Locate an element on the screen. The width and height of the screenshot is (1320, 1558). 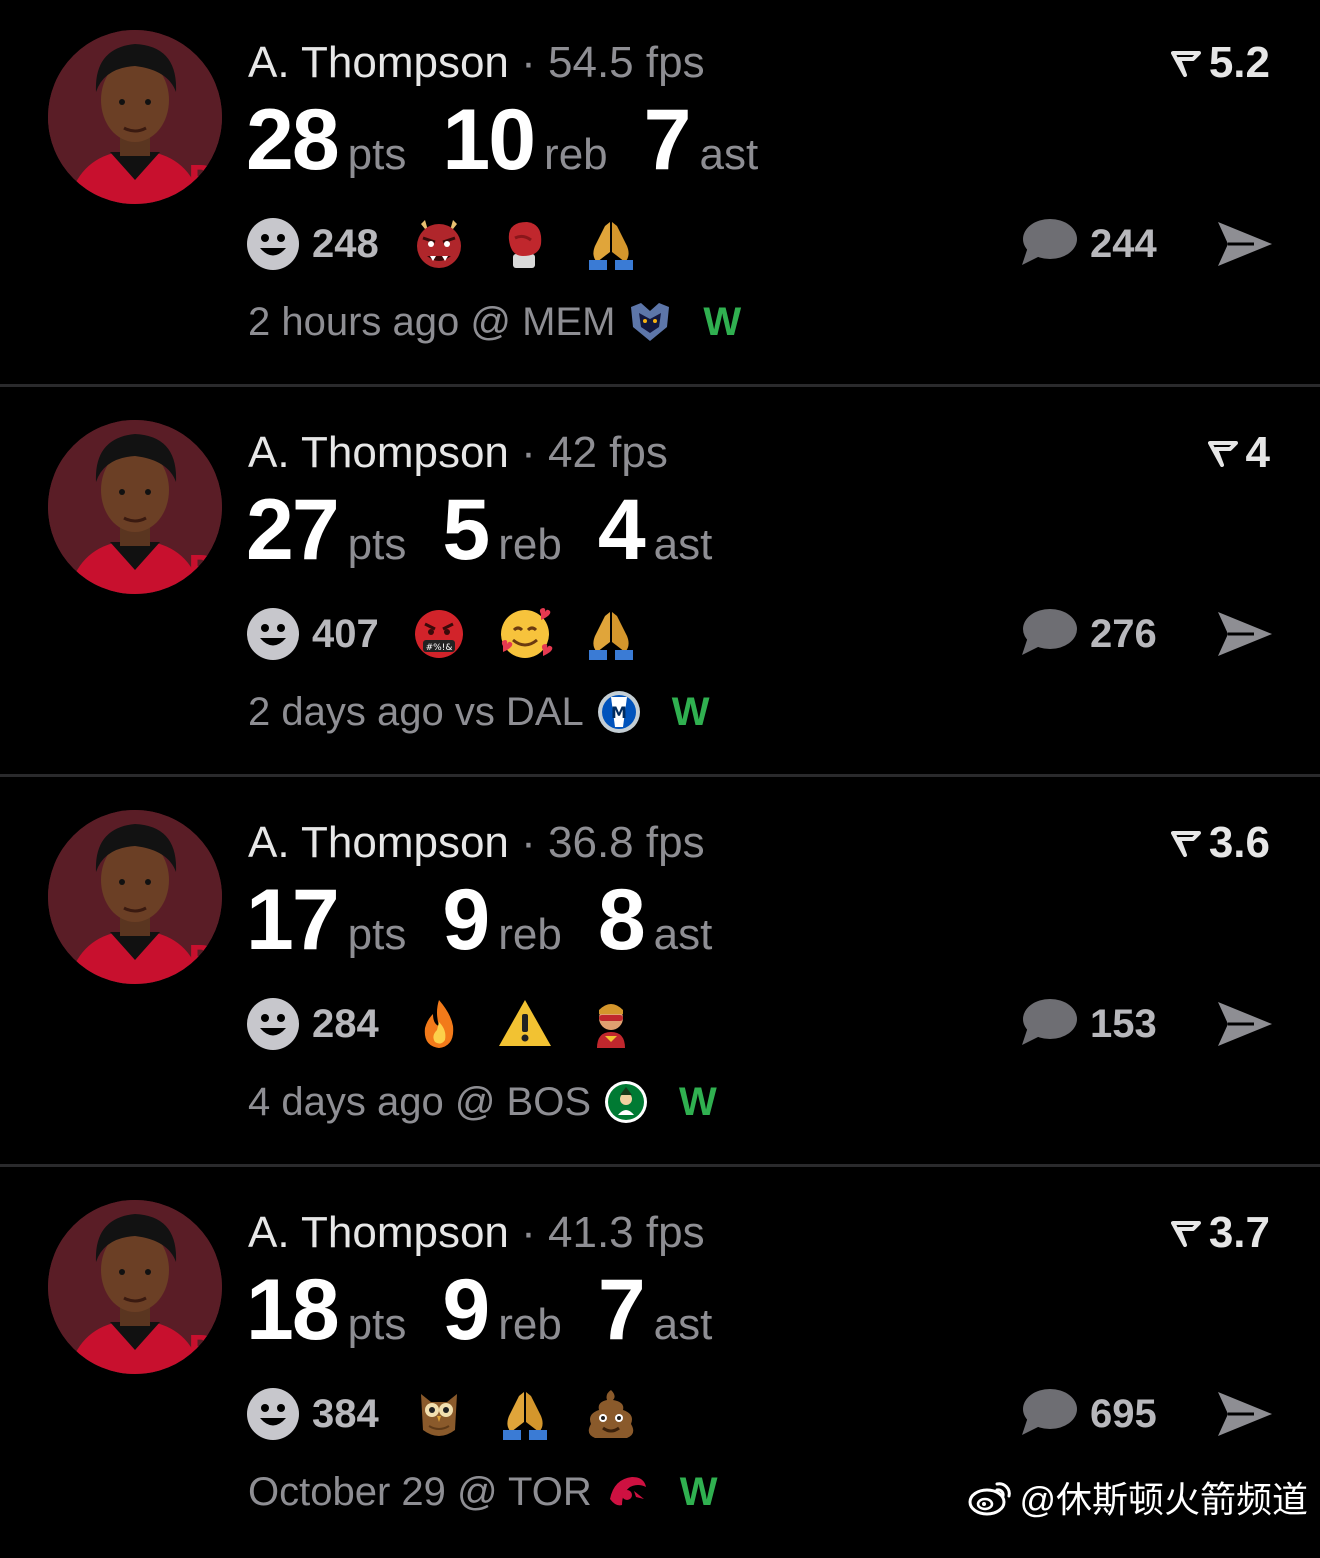
fantasy-points: 54.5 fps is located at coordinates (626, 62).